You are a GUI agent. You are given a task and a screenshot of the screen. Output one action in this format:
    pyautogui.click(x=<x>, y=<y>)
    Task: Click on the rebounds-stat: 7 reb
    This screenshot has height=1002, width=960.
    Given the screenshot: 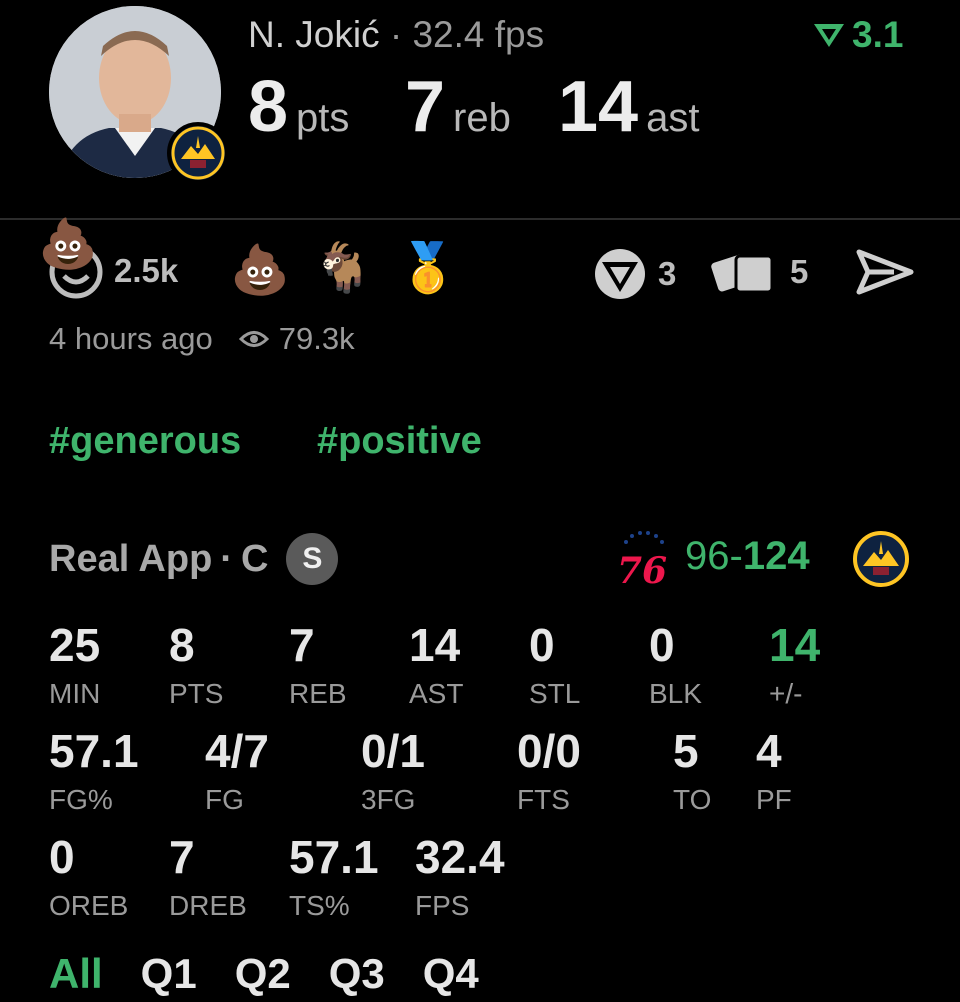 What is the action you would take?
    pyautogui.click(x=458, y=107)
    